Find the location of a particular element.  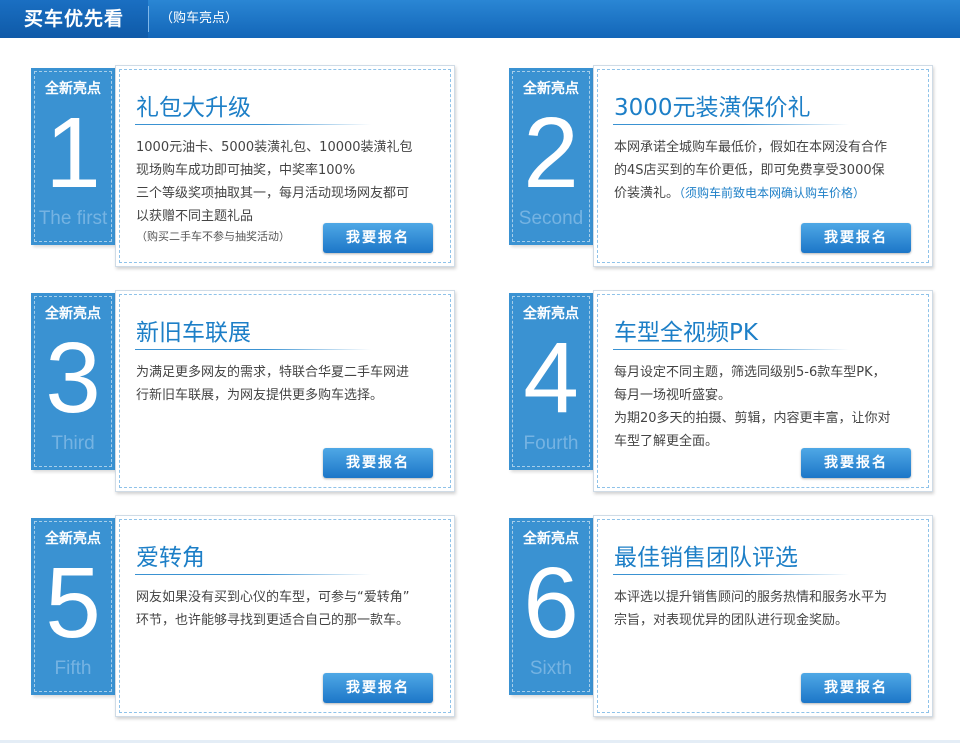

number-block: 全新亮点 2 Second is located at coordinates (551, 156).